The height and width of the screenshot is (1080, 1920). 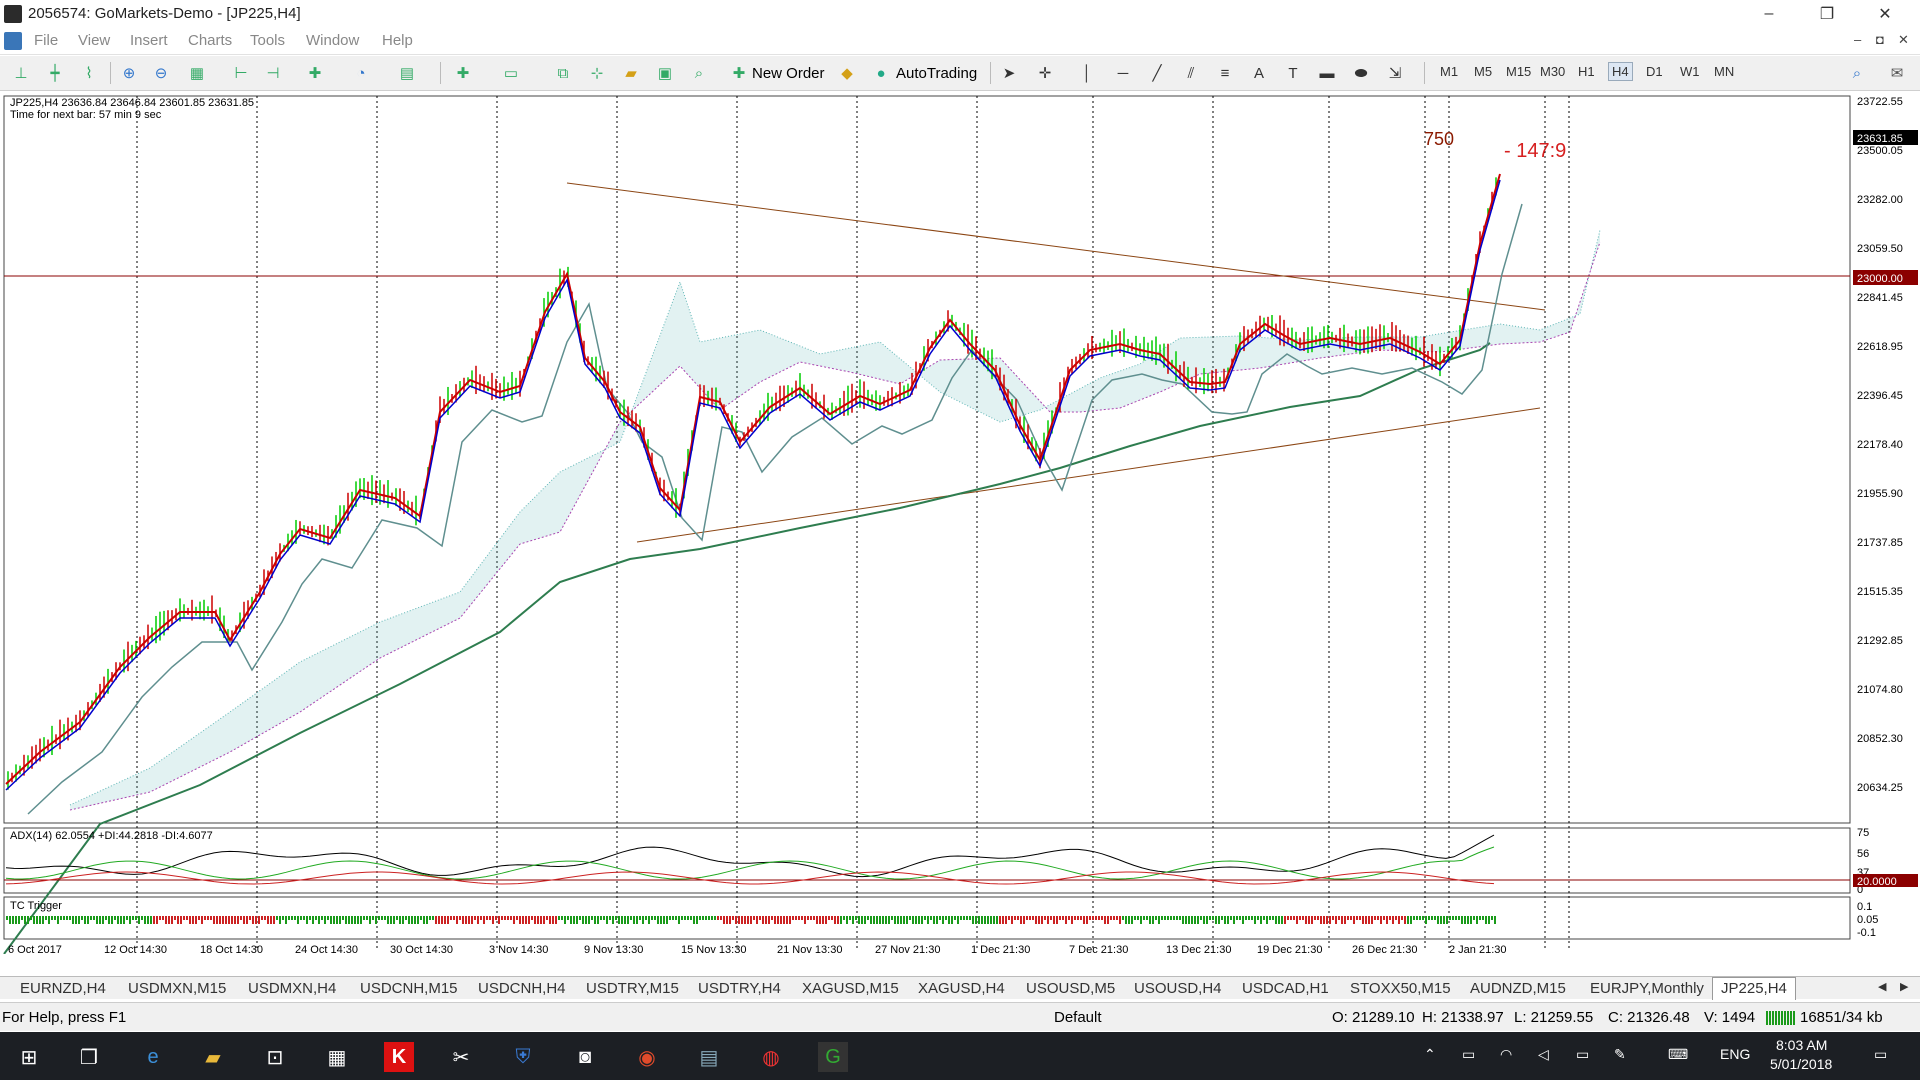 I want to click on timeframe-m30: M30, so click(x=1552, y=71).